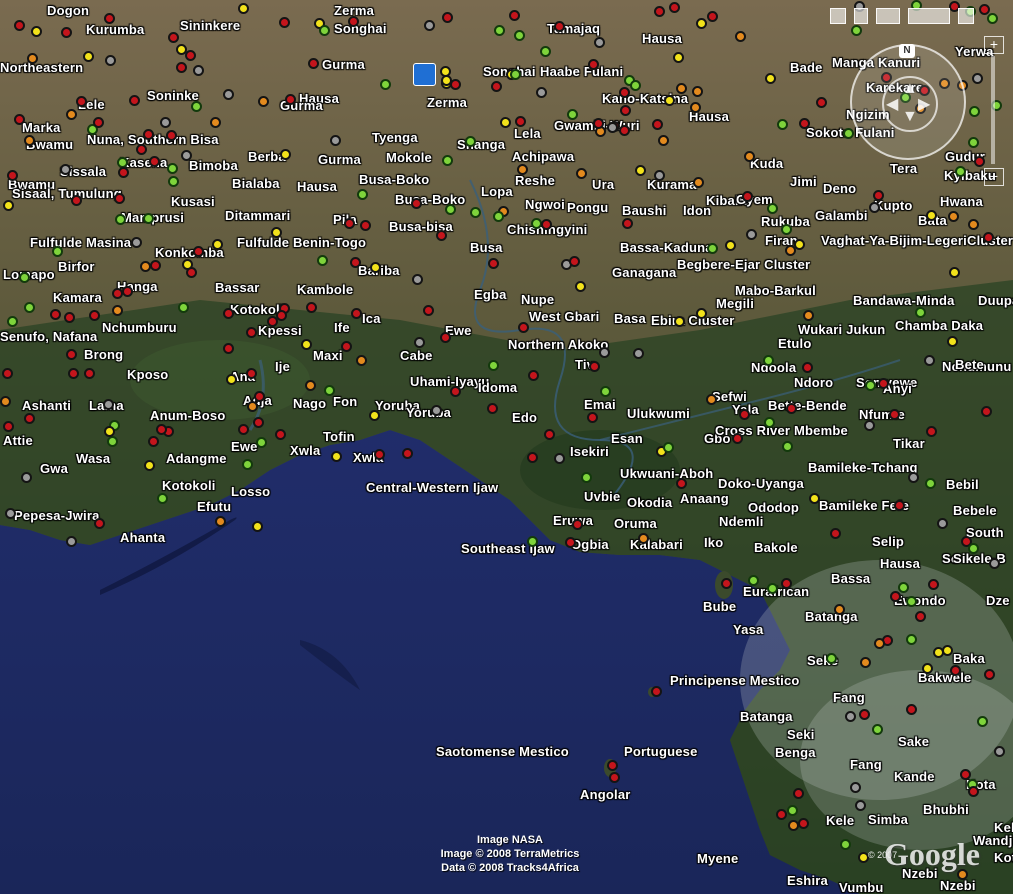 The height and width of the screenshot is (894, 1013). Describe the element at coordinates (280, 330) in the screenshot. I see `place-label: Kpessi` at that location.